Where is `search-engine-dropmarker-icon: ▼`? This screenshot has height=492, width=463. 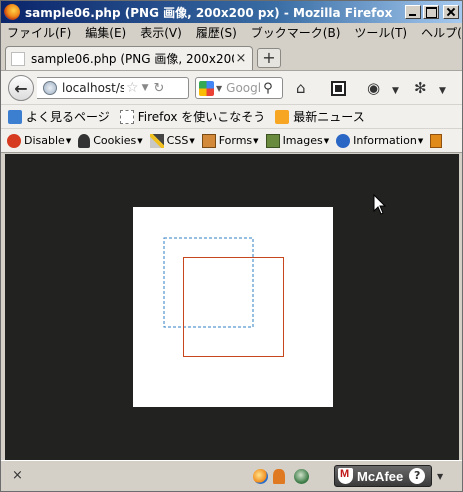
search-engine-dropmarker-icon: ▼ is located at coordinates (219, 88).